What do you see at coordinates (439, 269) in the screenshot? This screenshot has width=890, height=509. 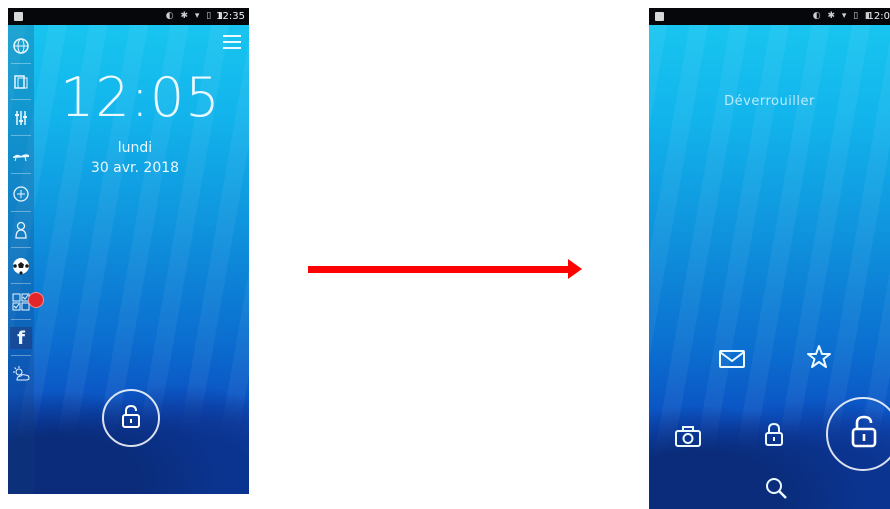 I see `transition-arrow-line` at bounding box center [439, 269].